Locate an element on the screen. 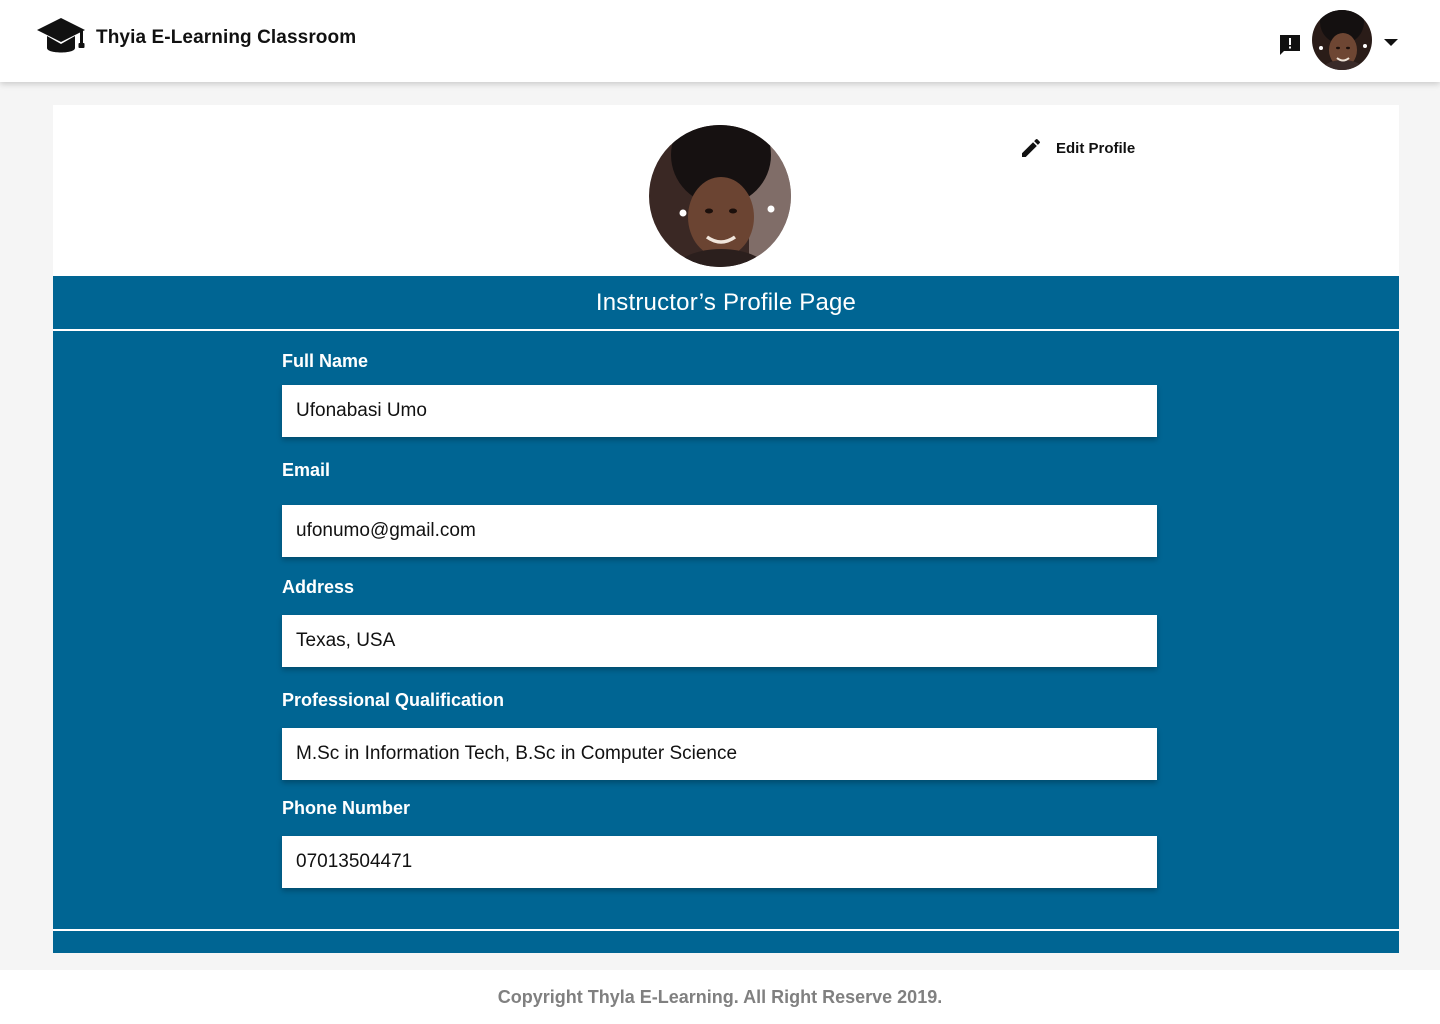 This screenshot has width=1440, height=1024. phone-number-field is located at coordinates (719, 862).